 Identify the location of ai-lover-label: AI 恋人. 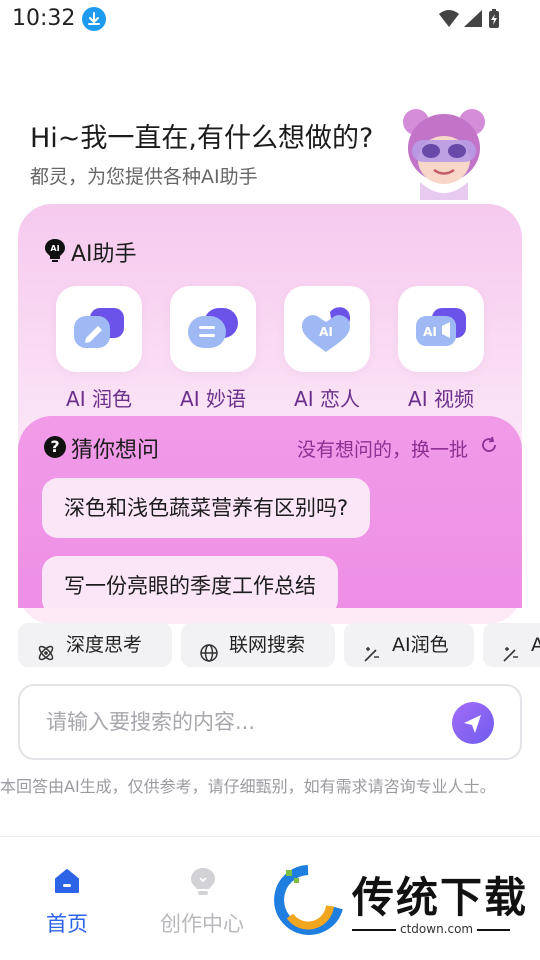
(327, 399).